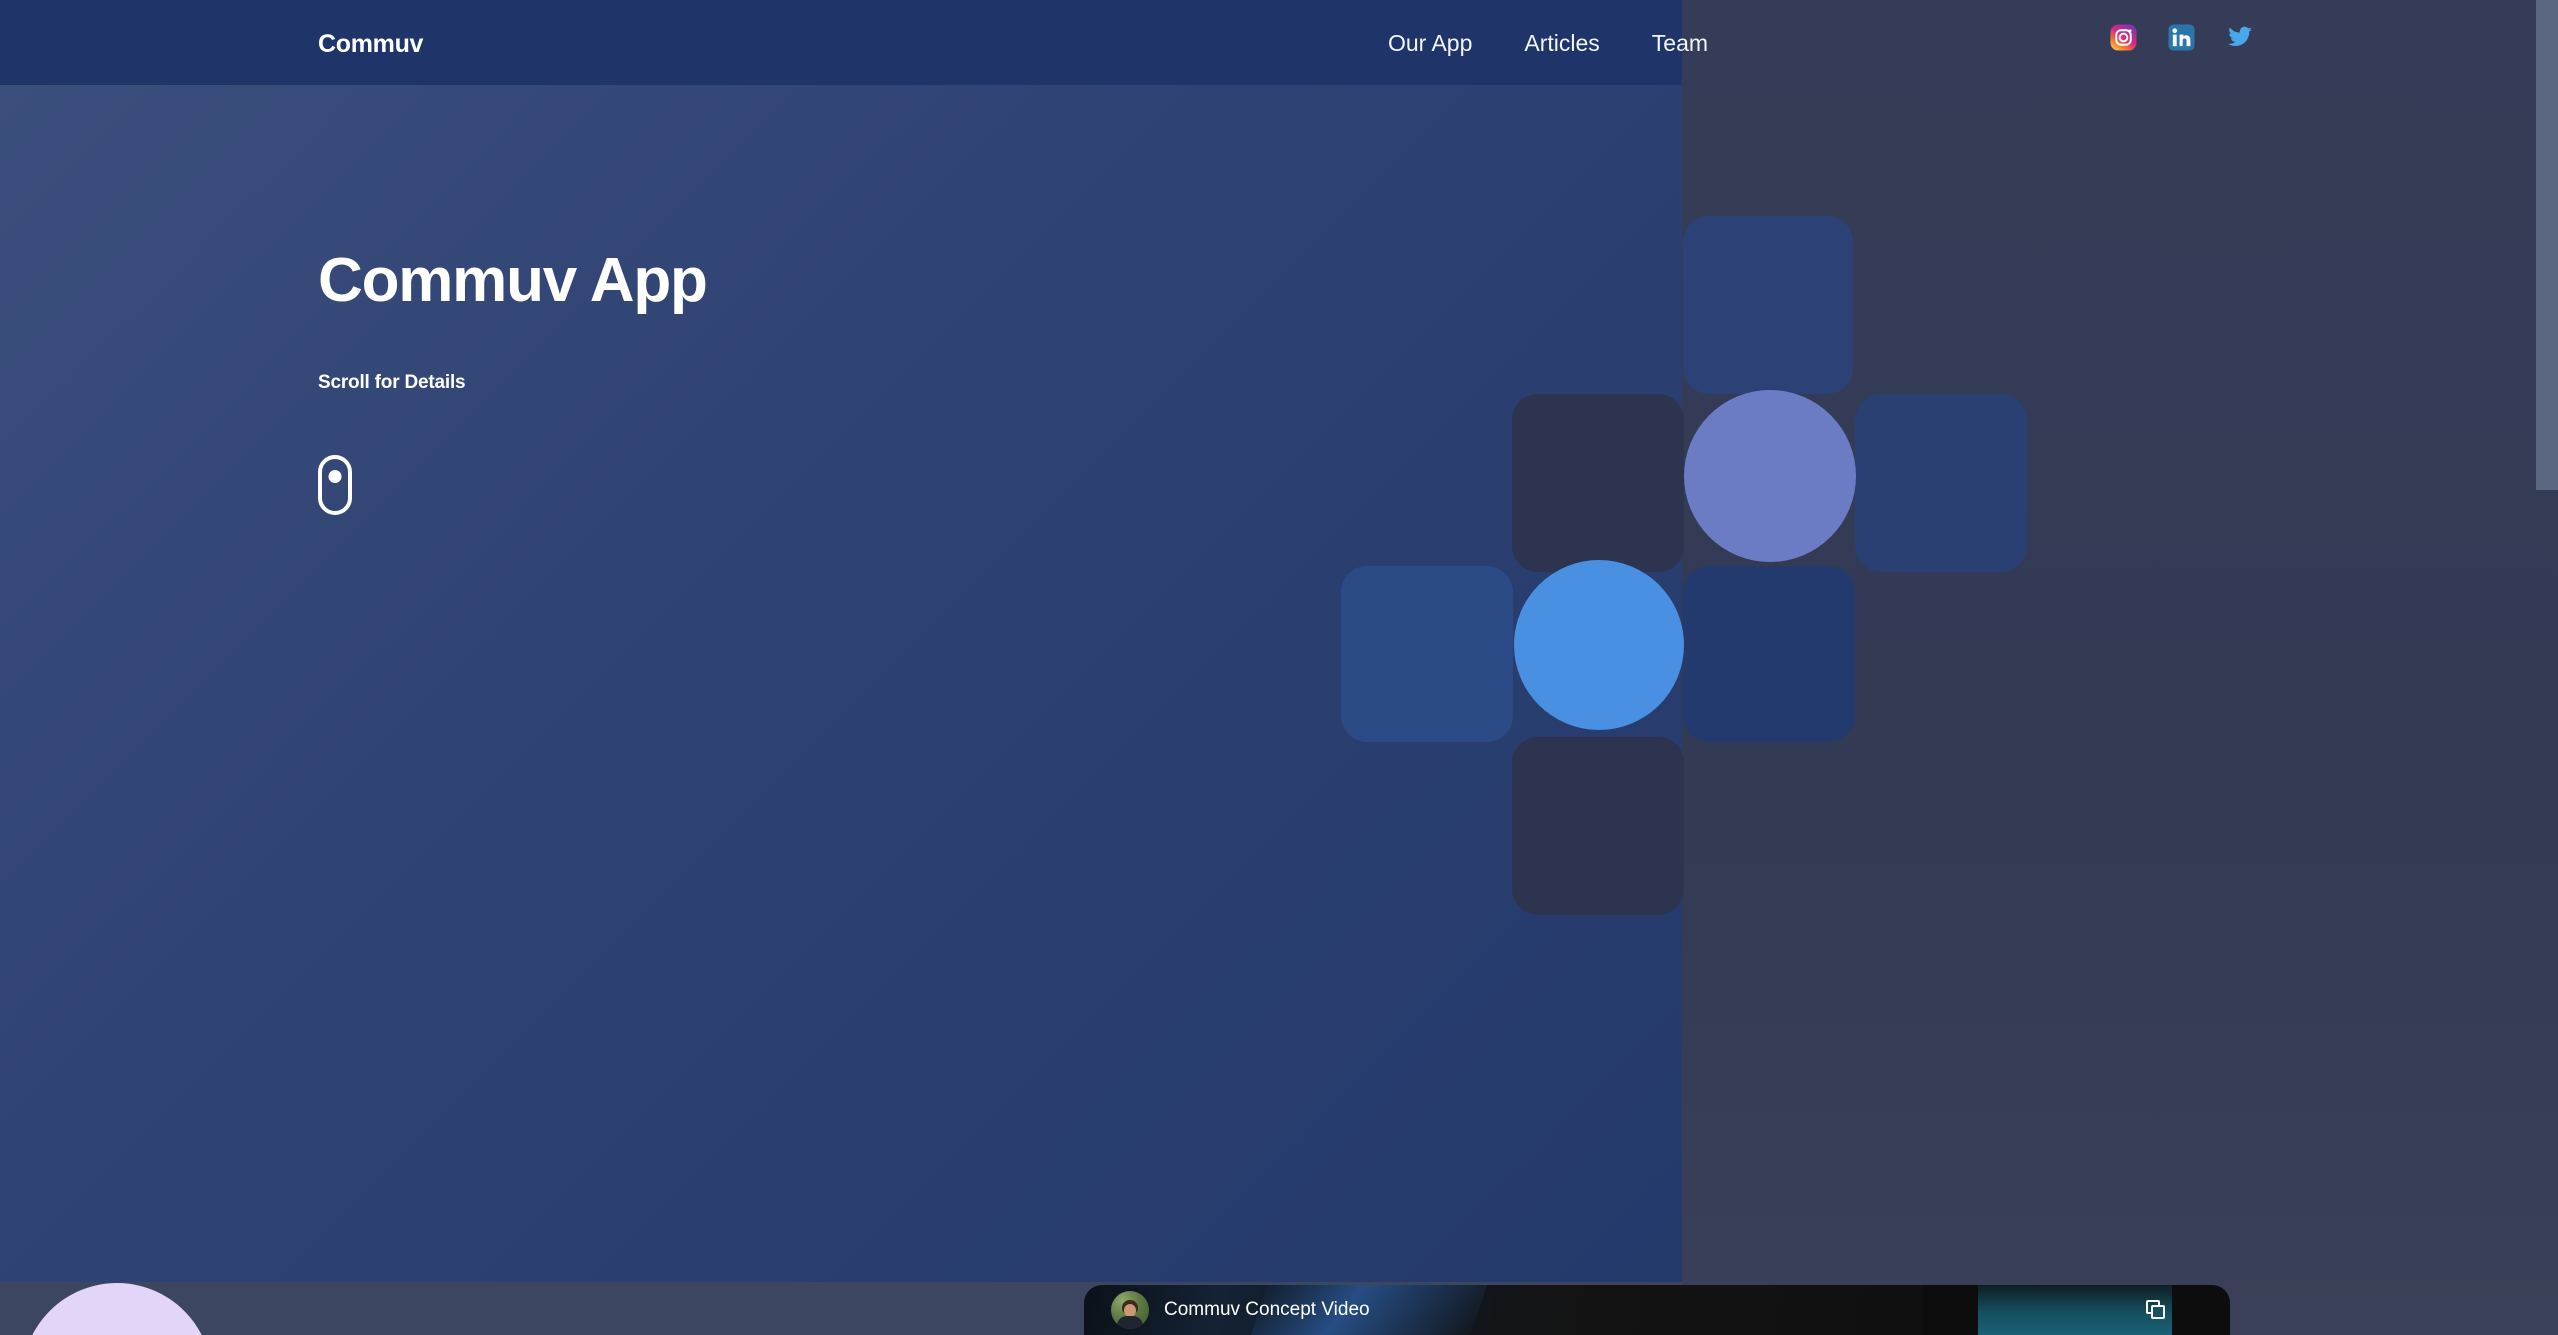 The height and width of the screenshot is (1335, 2558). I want to click on video-panel-right-edge, so click(2201, 1310).